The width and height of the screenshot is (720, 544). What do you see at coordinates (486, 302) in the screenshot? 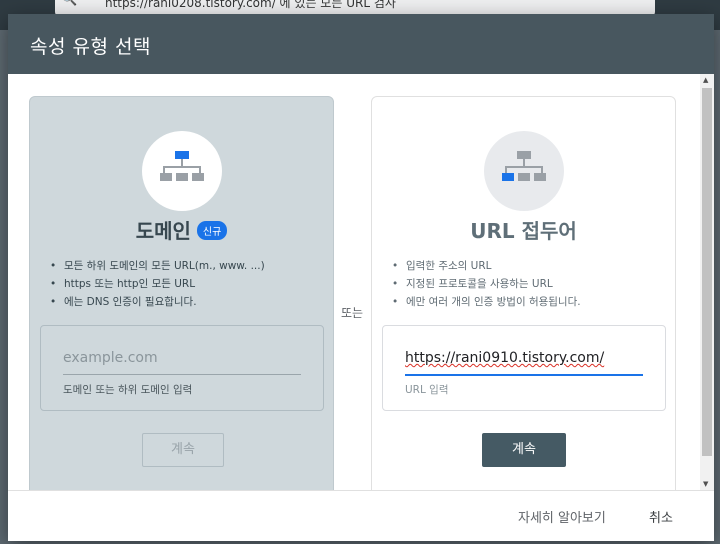
I see `list-item: 에만 여러 개의 인증 방법이 허용됩니다.` at bounding box center [486, 302].